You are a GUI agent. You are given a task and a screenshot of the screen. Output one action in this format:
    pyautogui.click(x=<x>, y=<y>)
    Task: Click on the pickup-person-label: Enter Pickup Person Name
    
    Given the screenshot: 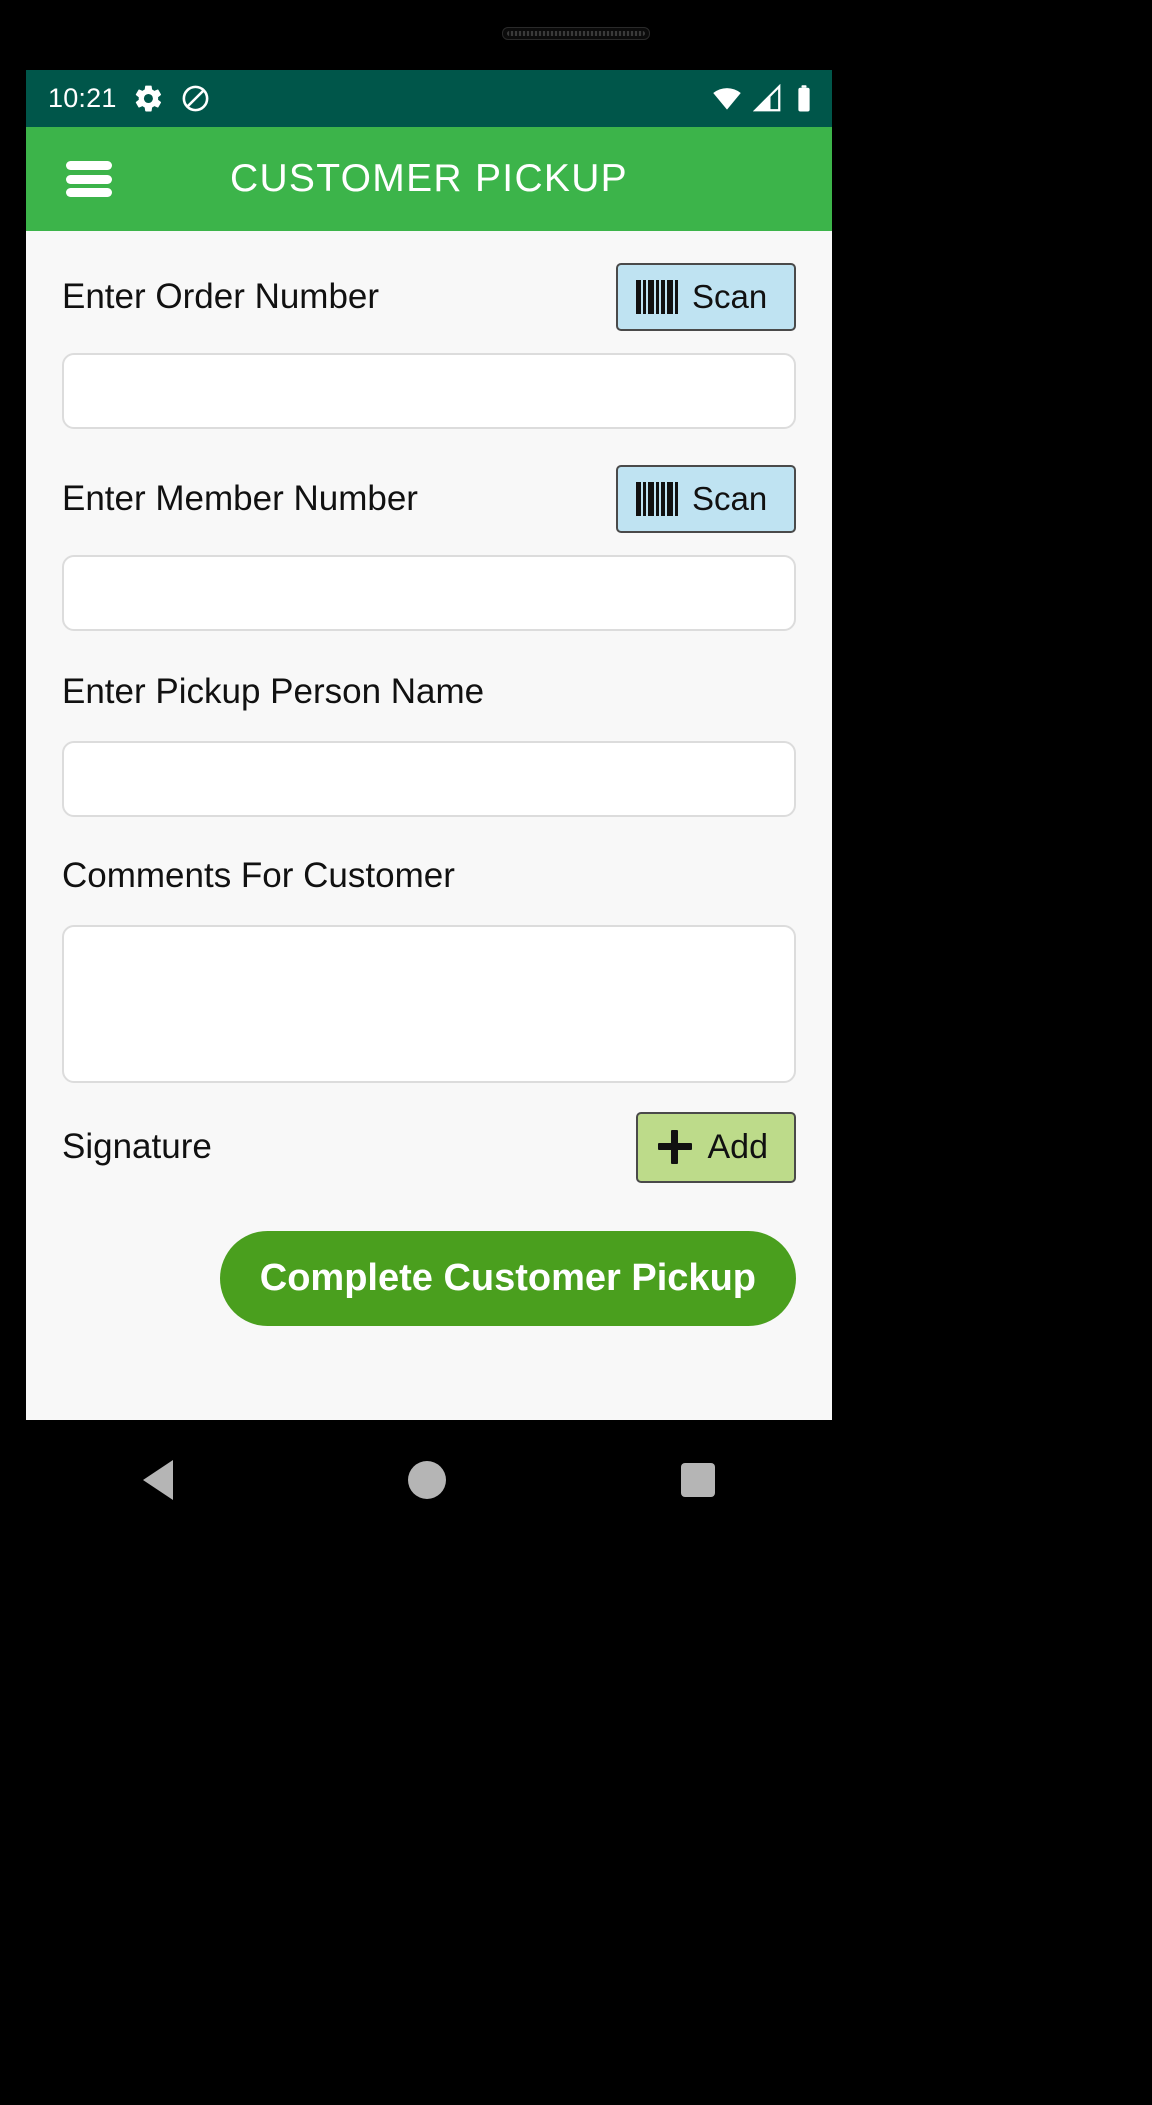 What is the action you would take?
    pyautogui.click(x=273, y=691)
    